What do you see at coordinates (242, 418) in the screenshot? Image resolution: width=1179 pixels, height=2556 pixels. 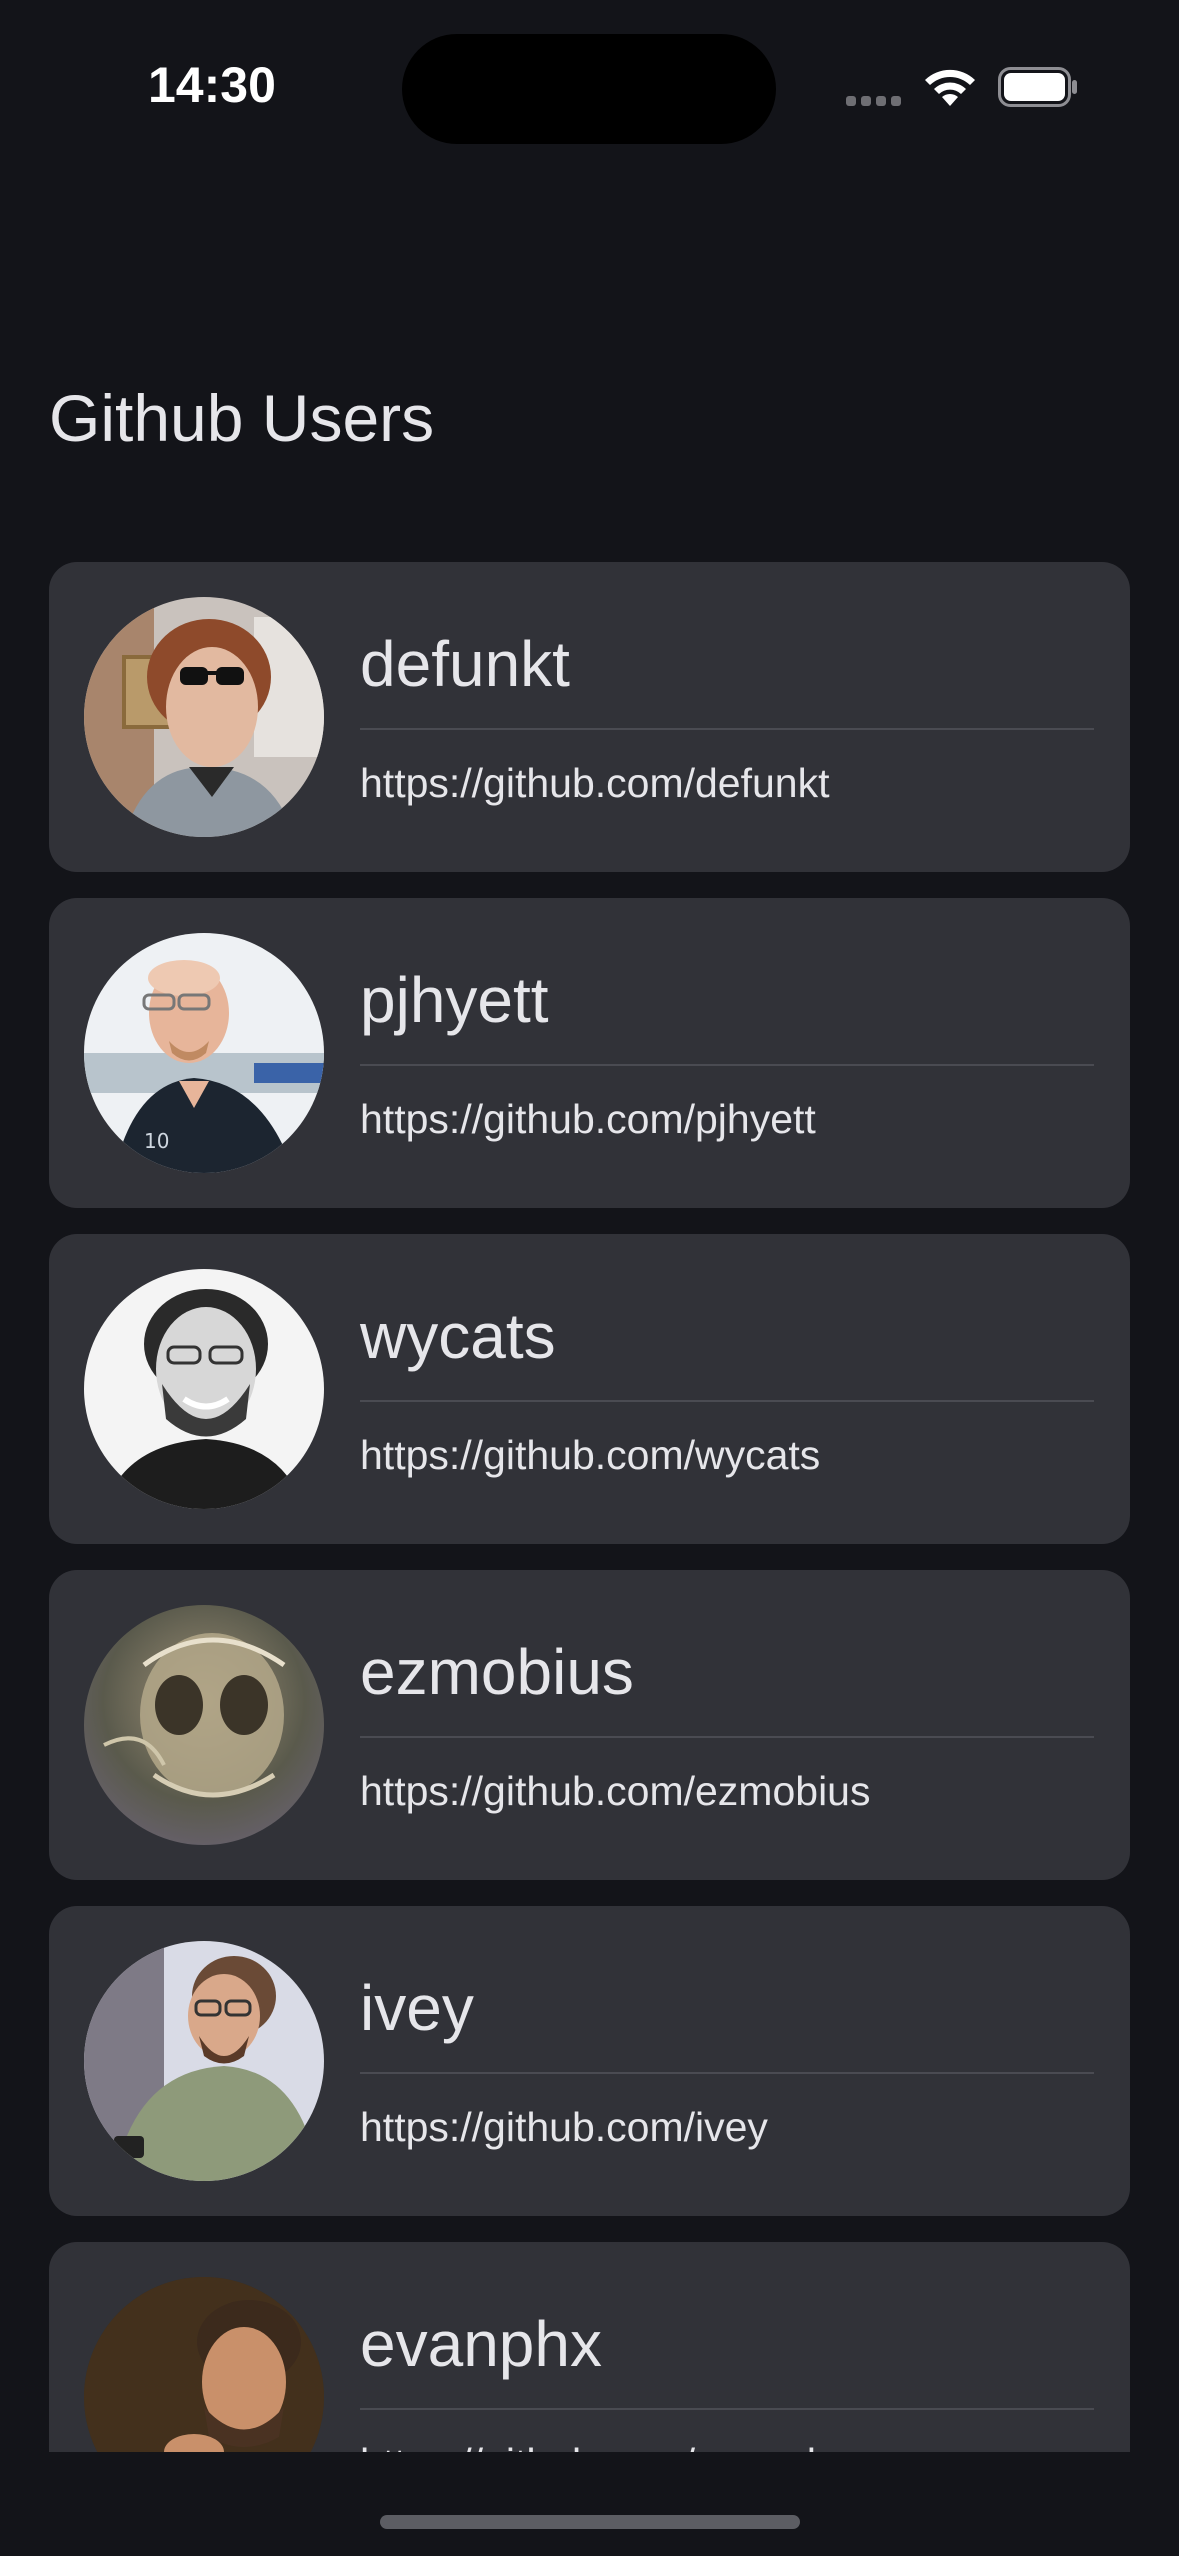 I see `page-title: Github Users` at bounding box center [242, 418].